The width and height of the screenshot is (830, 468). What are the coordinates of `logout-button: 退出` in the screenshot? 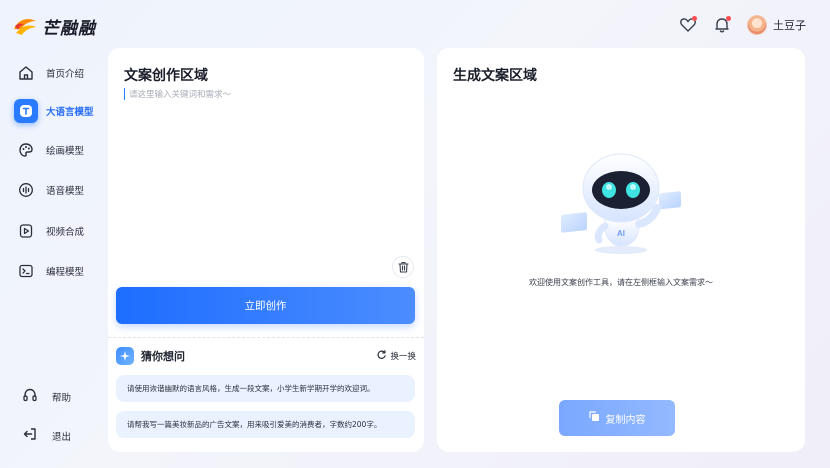 It's located at (46, 436).